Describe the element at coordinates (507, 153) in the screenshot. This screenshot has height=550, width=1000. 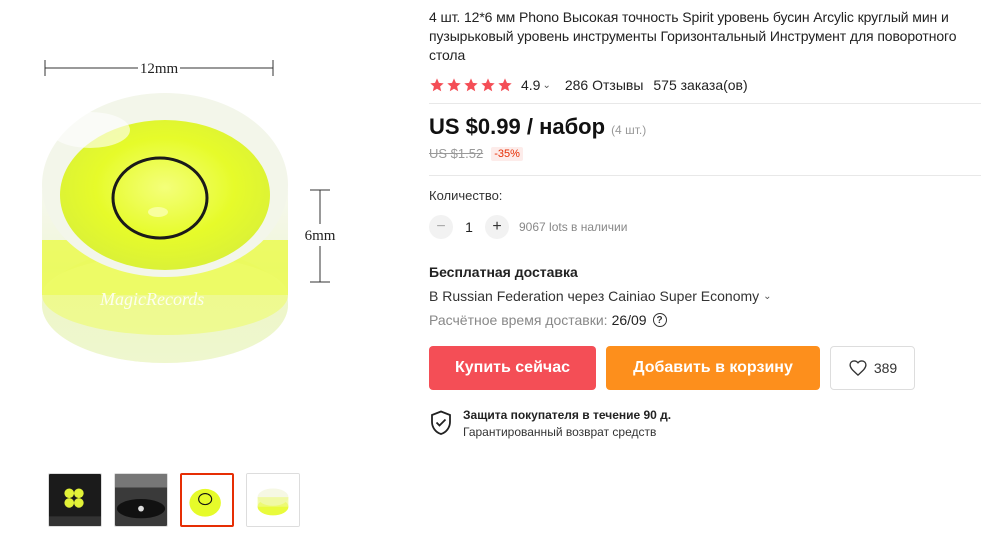
I see `discount-badge: -35%` at that location.